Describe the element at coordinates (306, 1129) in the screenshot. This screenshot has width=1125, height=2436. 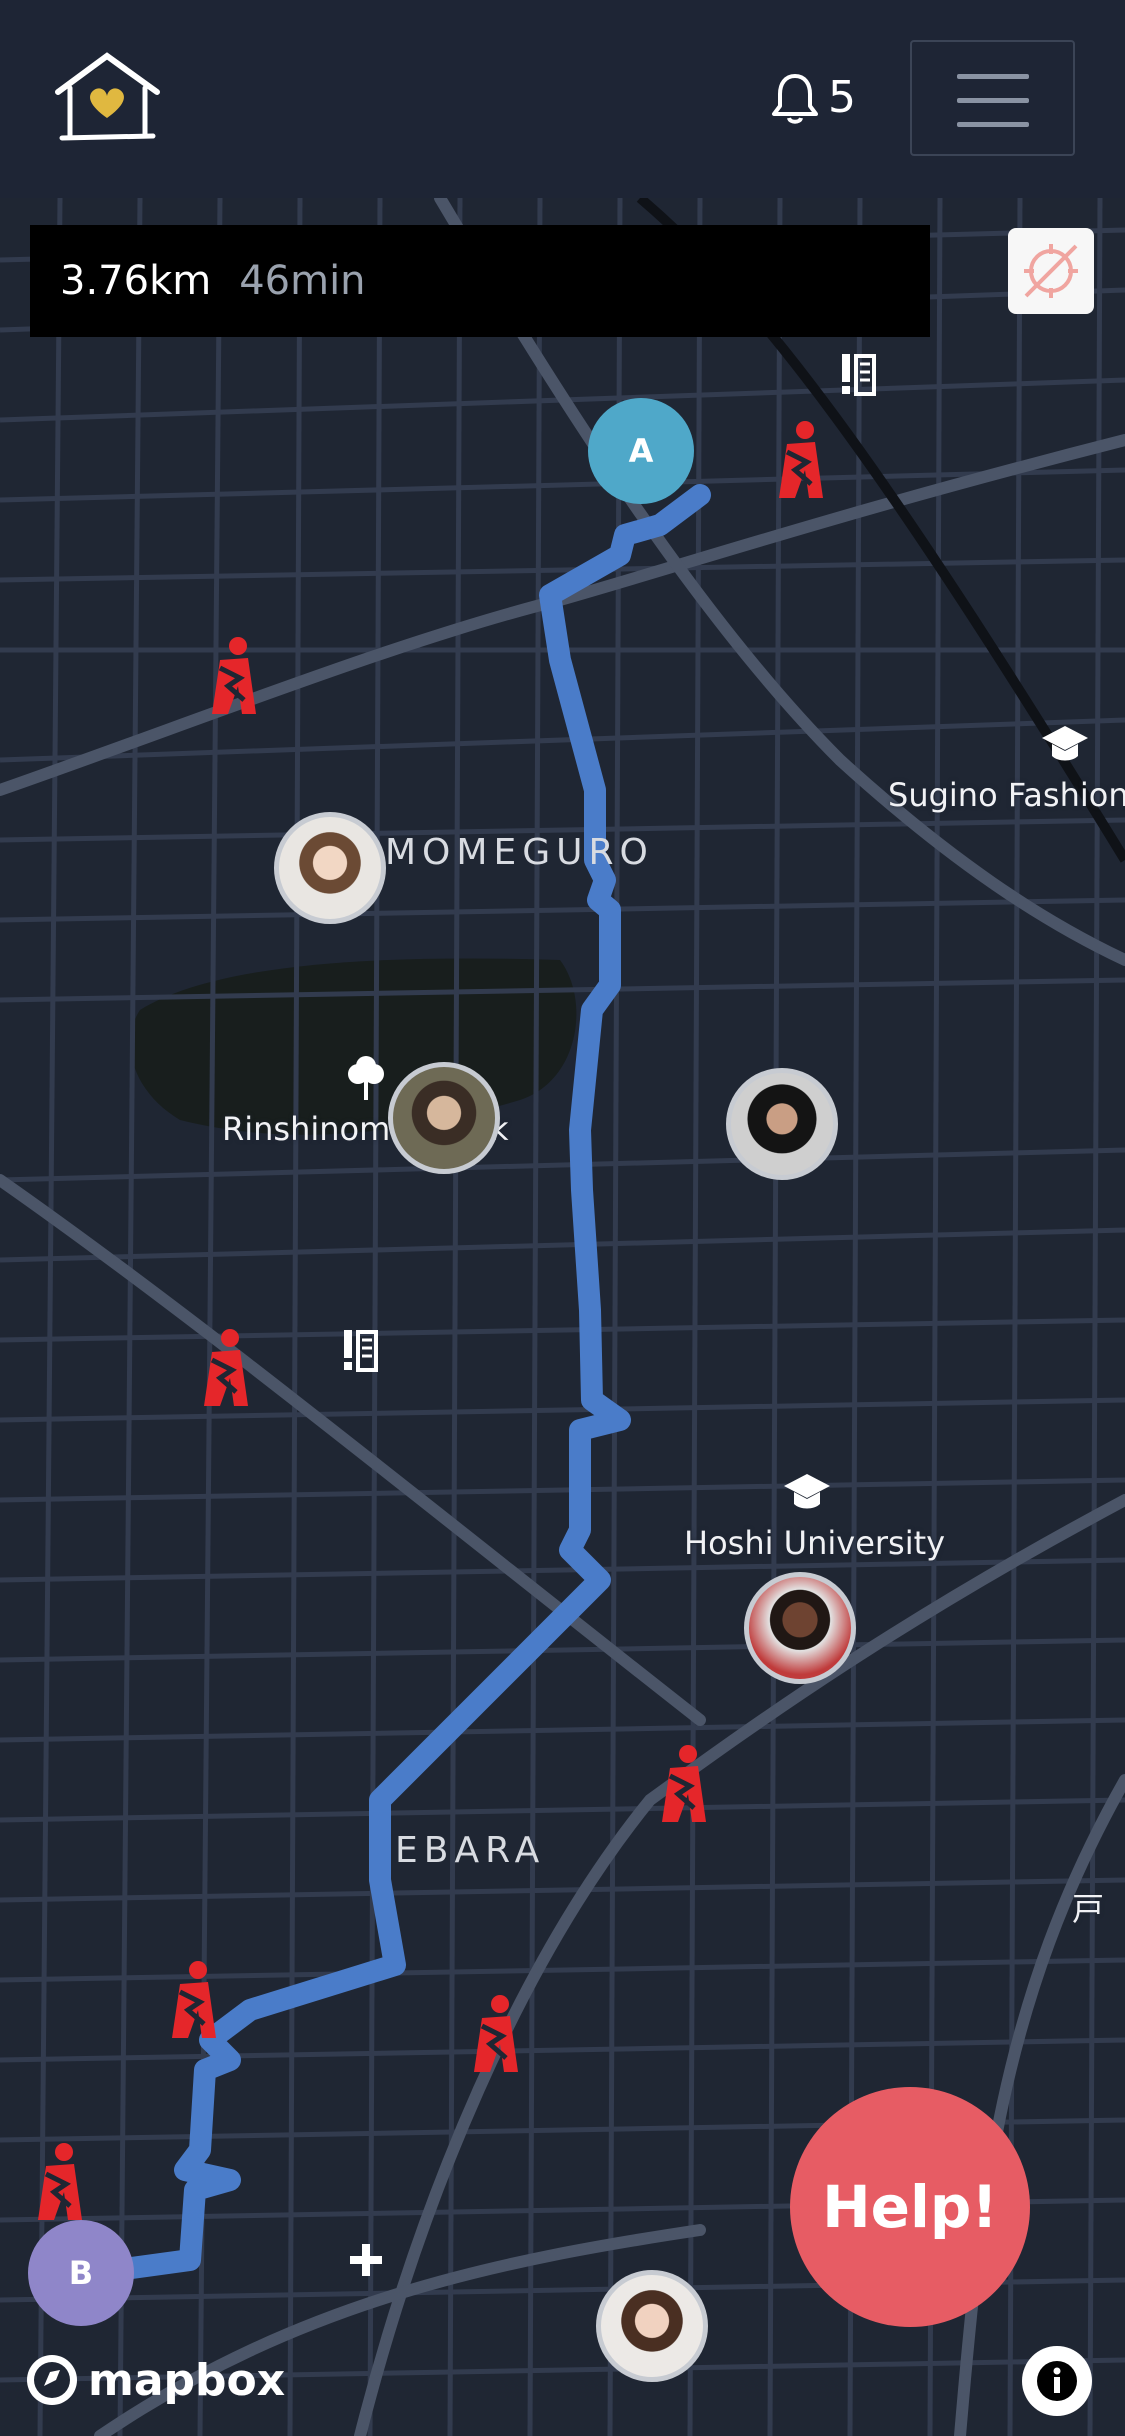
I see `poi-label-rinshinomori-park: Rinshinom` at that location.